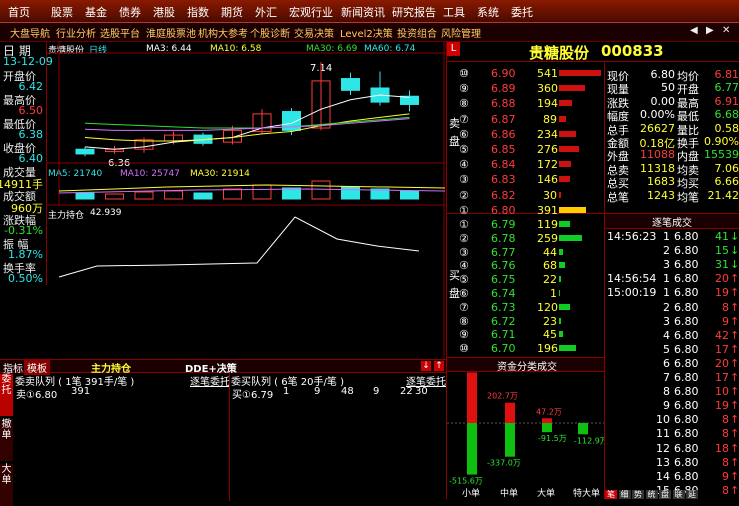 The height and width of the screenshot is (506, 739). I want to click on outflow-label: -337.0万, so click(504, 463).